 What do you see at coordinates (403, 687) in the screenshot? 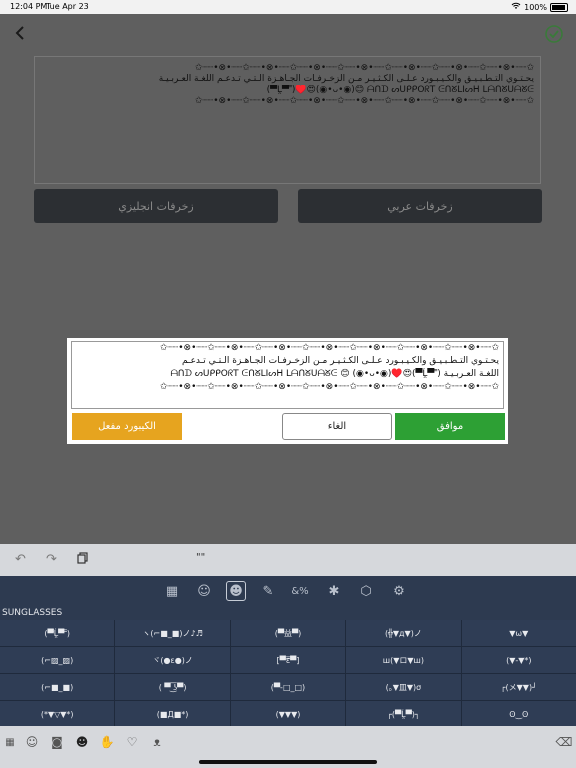
I see `kaomoji-key: (｡▼皿▼)σ` at bounding box center [403, 687].